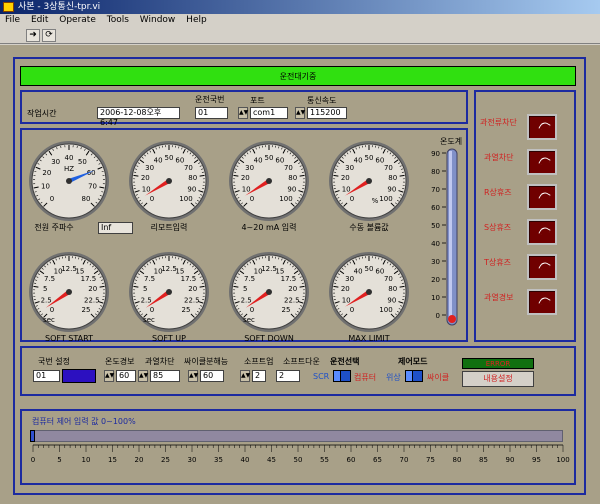 This screenshot has width=600, height=504. What do you see at coordinates (126, 376) in the screenshot?
I see `temp-warn-field: 60` at bounding box center [126, 376].